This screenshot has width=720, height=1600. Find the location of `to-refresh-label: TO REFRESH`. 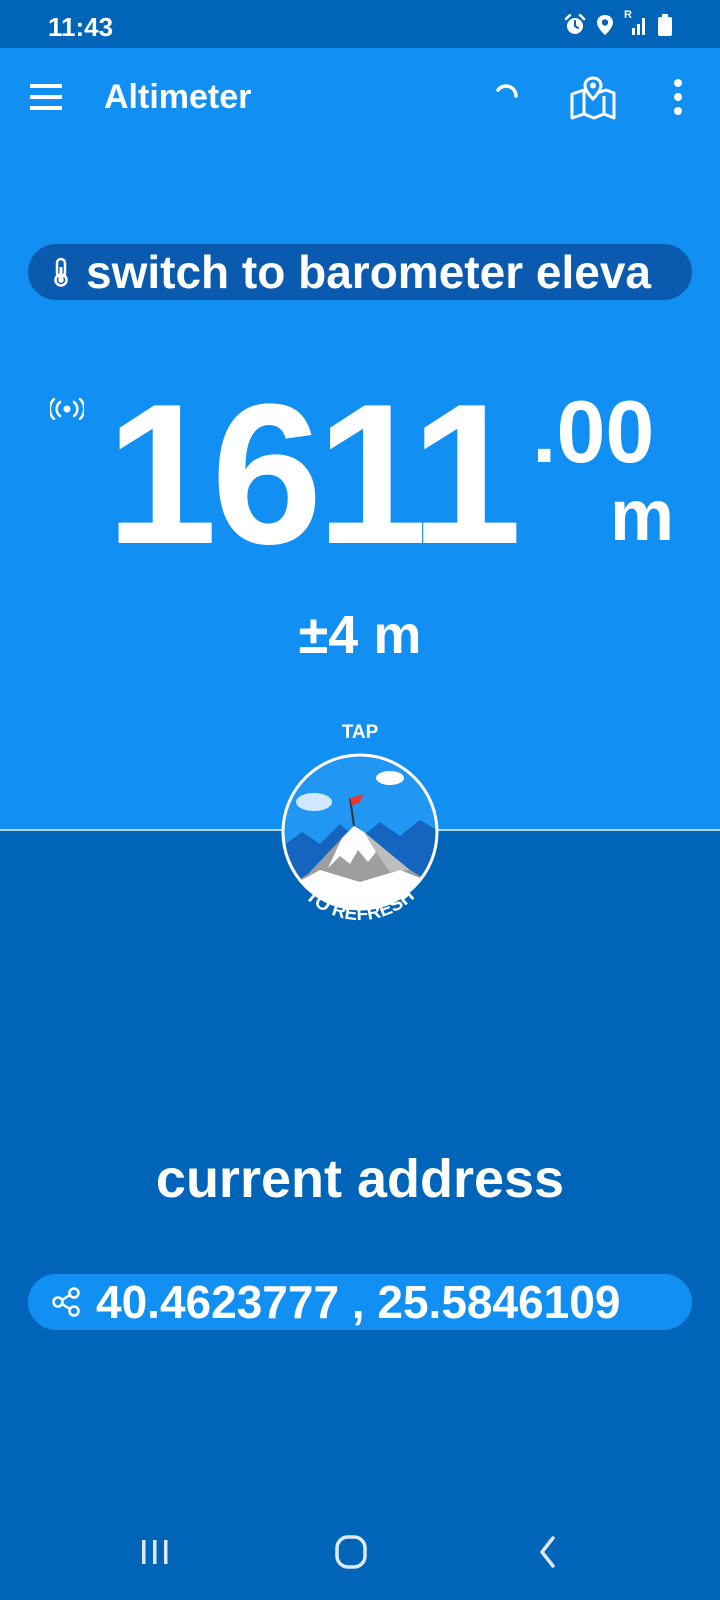

to-refresh-label: TO REFRESH is located at coordinates (360, 905).